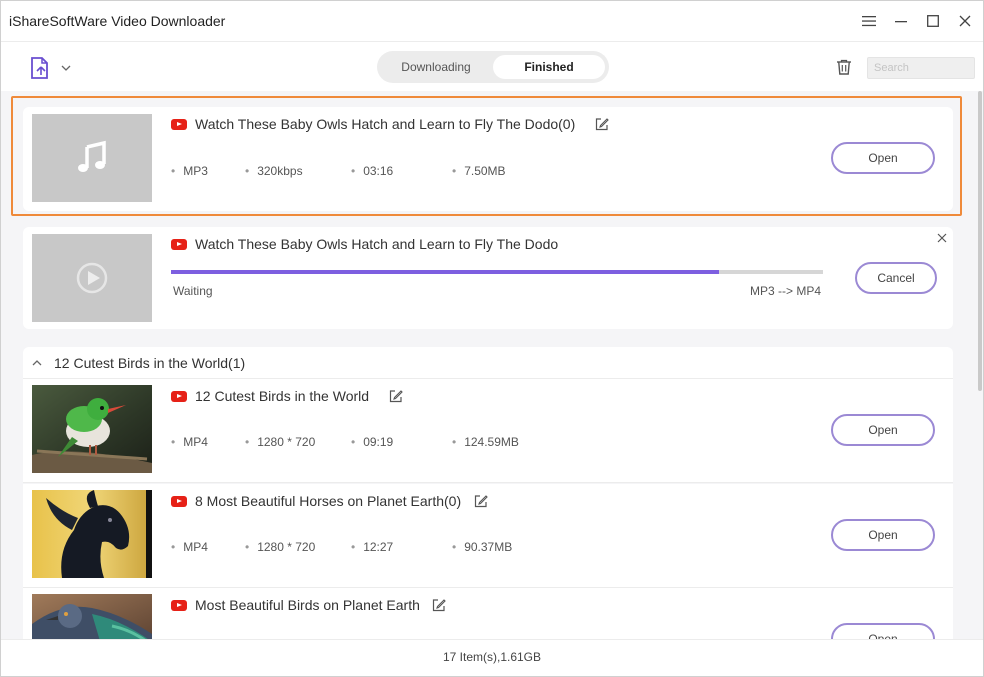  I want to click on thumbnail-horse, so click(92, 534).